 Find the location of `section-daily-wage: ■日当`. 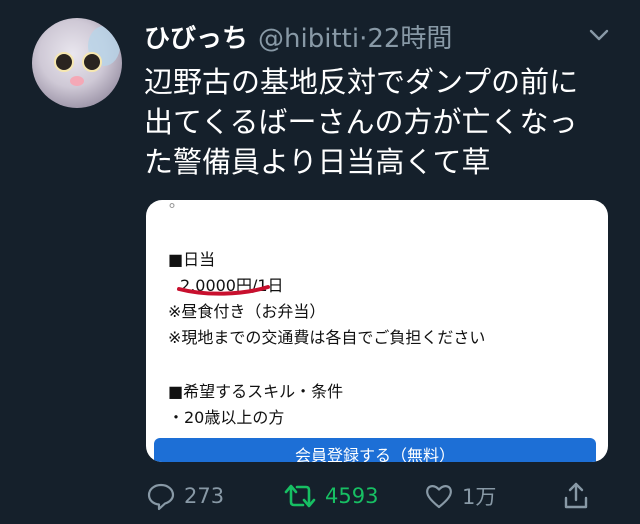

section-daily-wage: ■日当 is located at coordinates (192, 259).